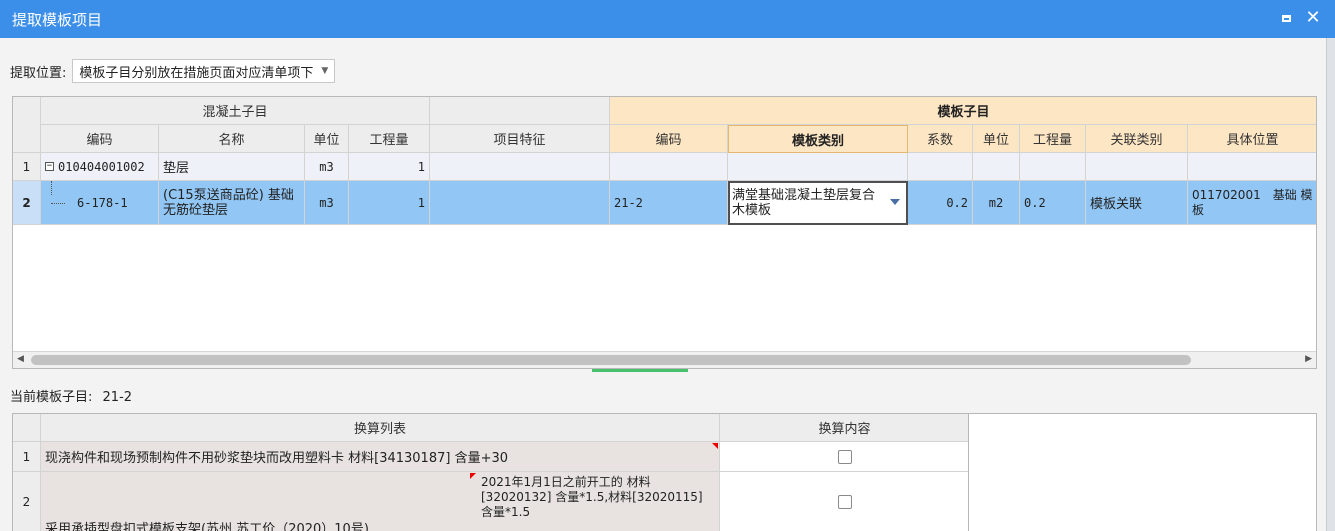 This screenshot has height=531, width=1335. Describe the element at coordinates (940, 167) in the screenshot. I see `coefficient-cell` at that location.